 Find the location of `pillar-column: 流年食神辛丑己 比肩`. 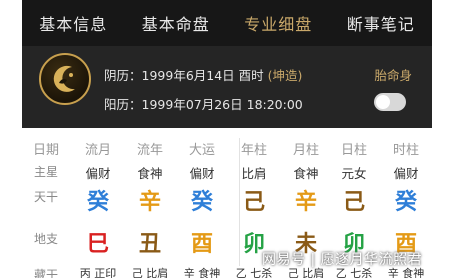

pillar-column: 流年食神辛丑己 比肩 is located at coordinates (150, 203).